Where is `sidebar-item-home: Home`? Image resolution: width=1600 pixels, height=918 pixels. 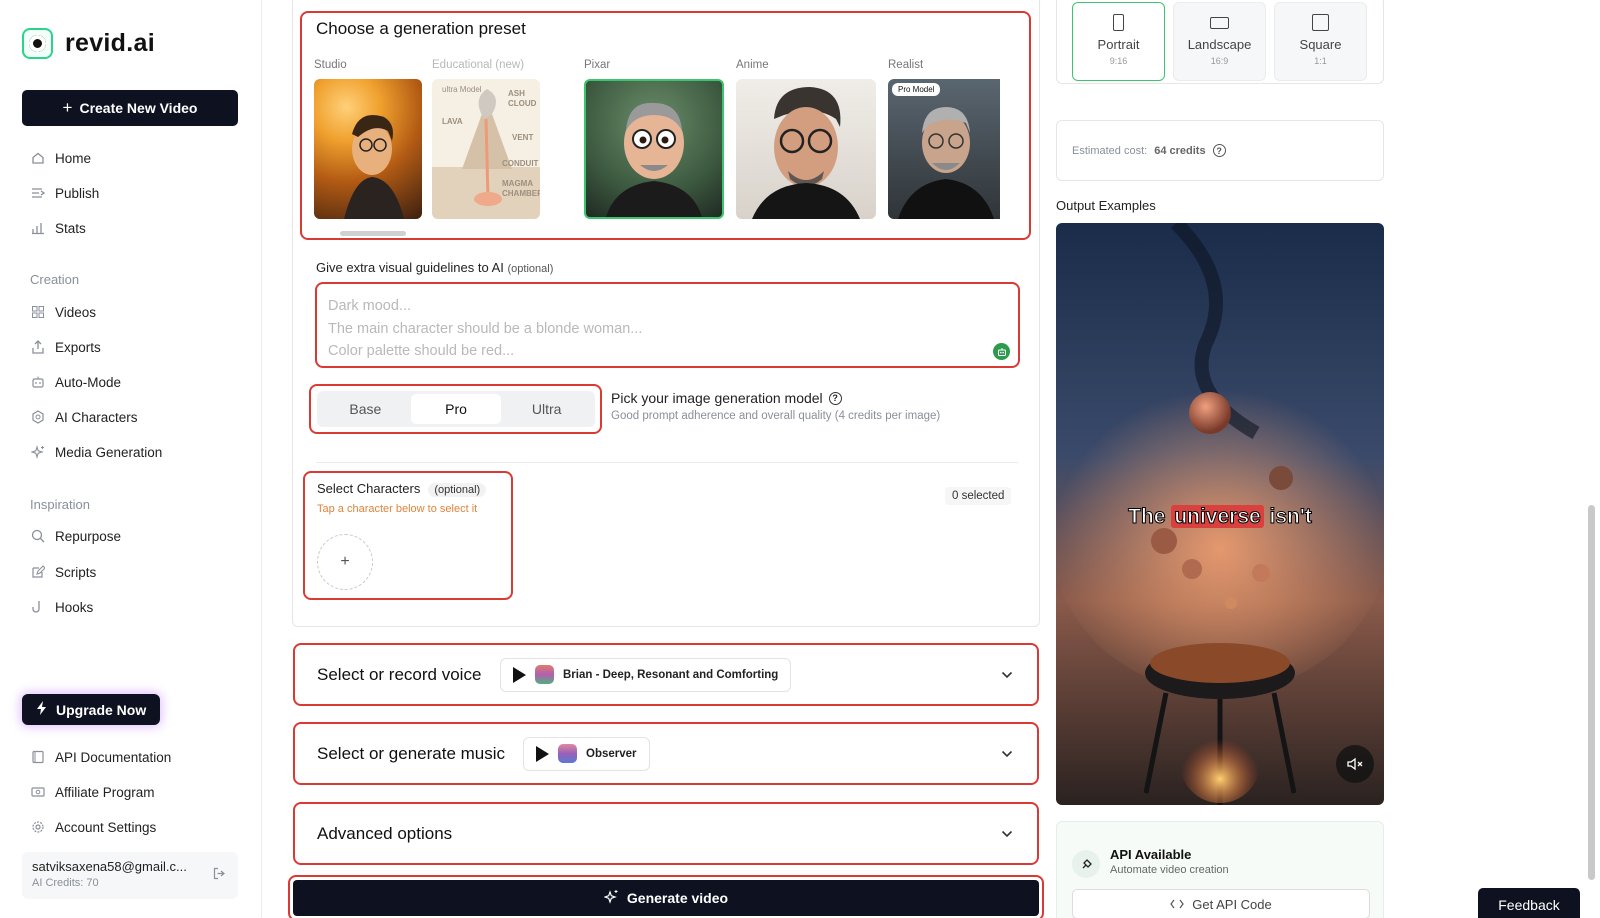 sidebar-item-home: Home is located at coordinates (60, 158).